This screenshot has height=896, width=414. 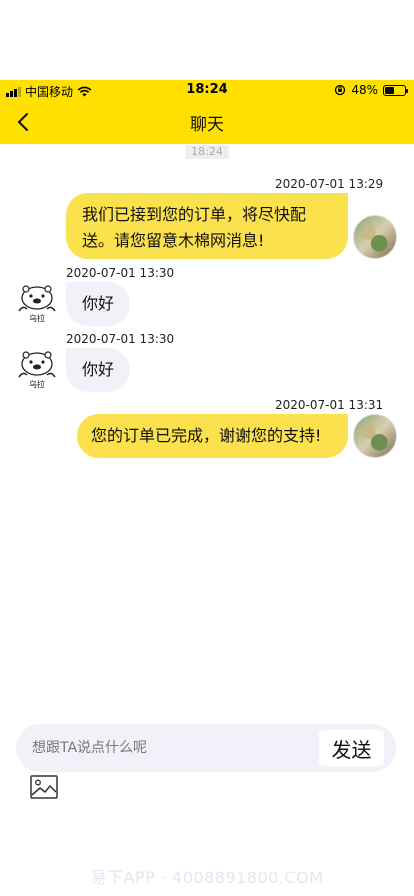 What do you see at coordinates (340, 90) in the screenshot?
I see `orientation-lock-icon` at bounding box center [340, 90].